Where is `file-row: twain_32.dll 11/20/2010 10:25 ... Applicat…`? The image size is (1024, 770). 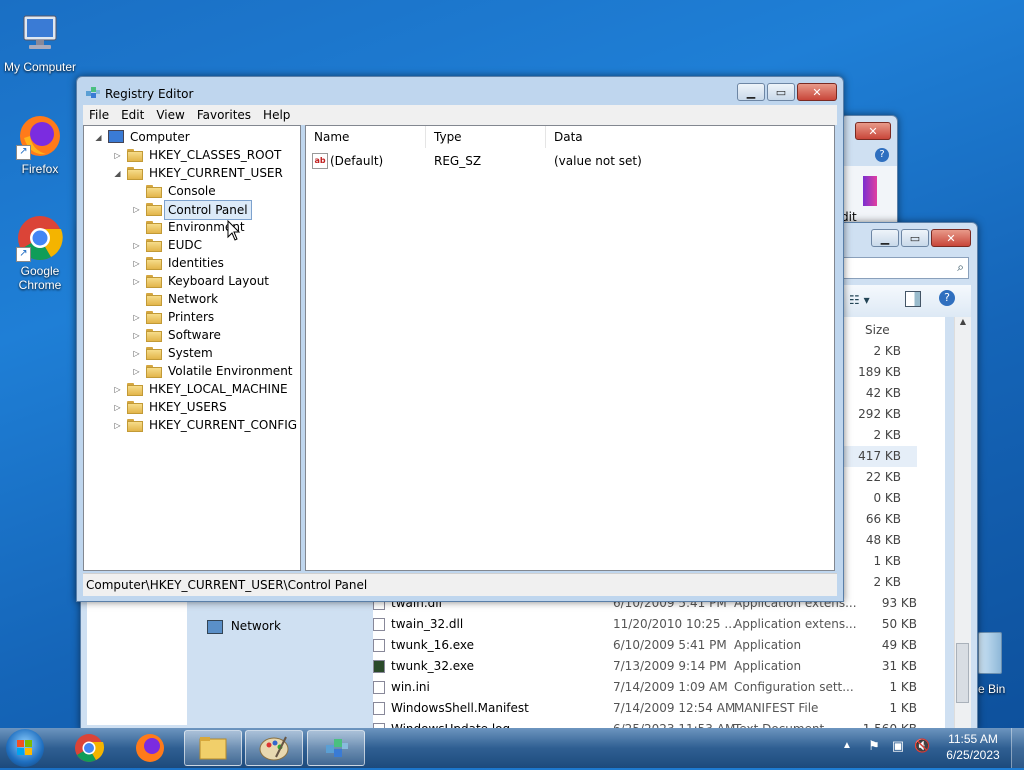
file-row: twain_32.dll 11/20/2010 10:25 ... Applicat… is located at coordinates (651, 624).